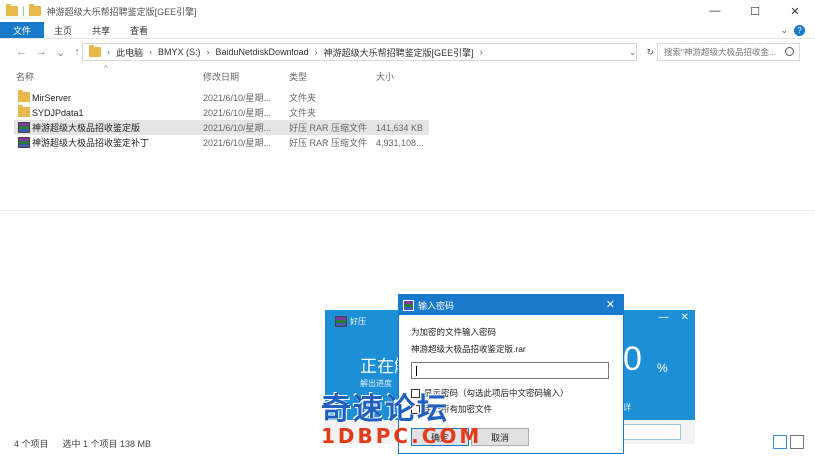 The height and width of the screenshot is (459, 815). Describe the element at coordinates (399, 52) in the screenshot. I see `breadcrumb-current-folder: 神游超级大乐帮招聘鉴定版[GEE引擎]` at that location.